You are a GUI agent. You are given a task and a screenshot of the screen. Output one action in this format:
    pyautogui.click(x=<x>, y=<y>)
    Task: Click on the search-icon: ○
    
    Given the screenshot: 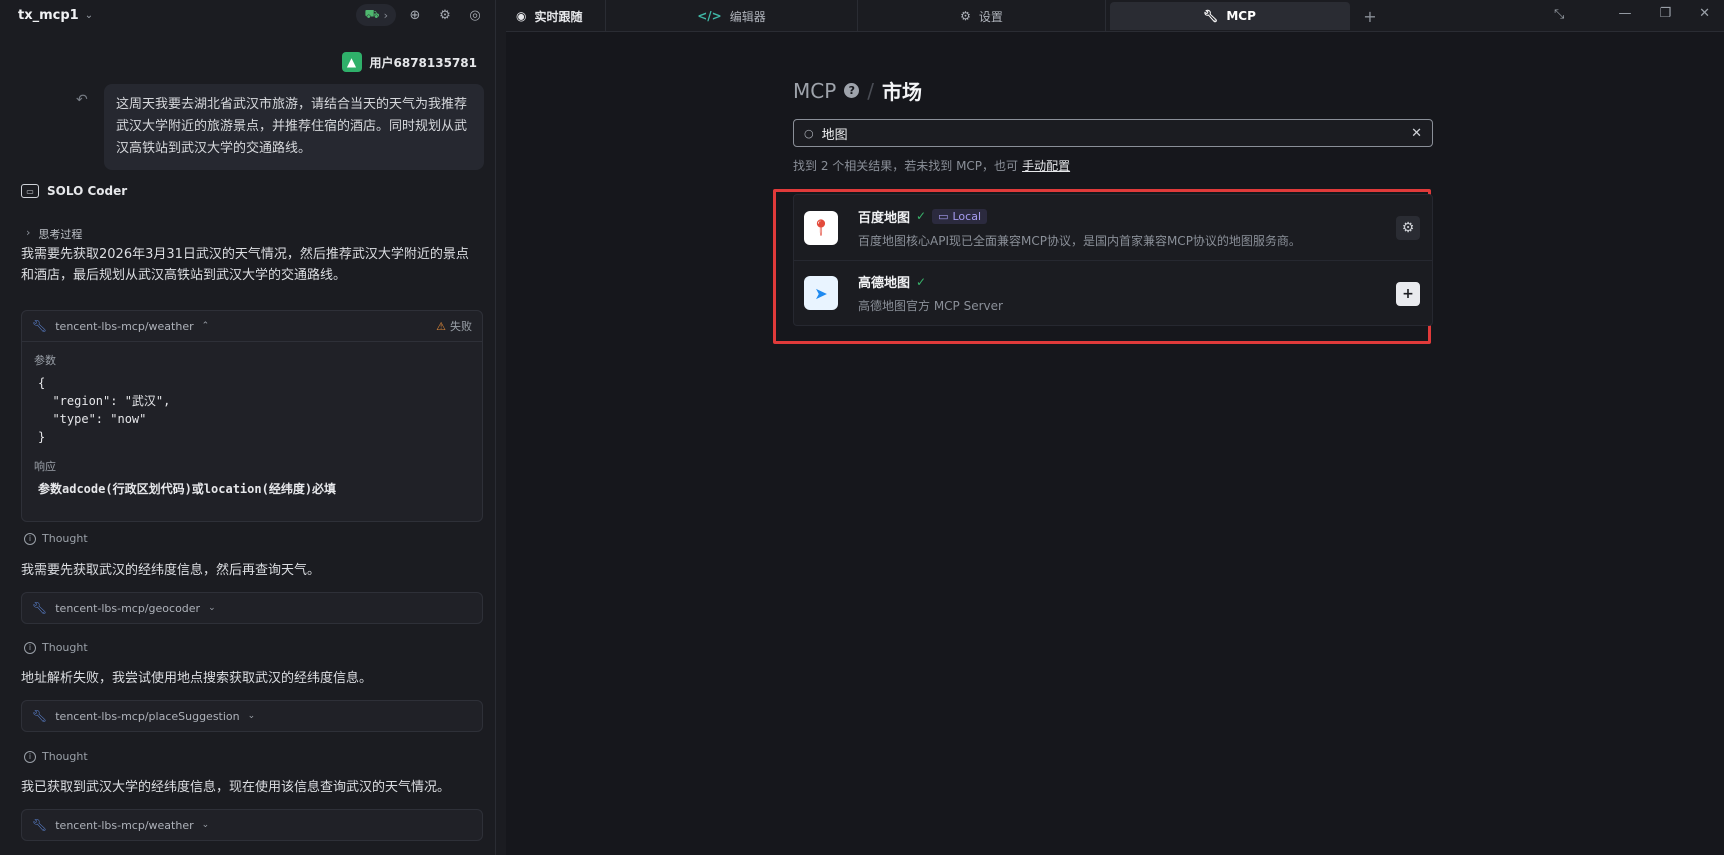 What is the action you would take?
    pyautogui.click(x=809, y=133)
    